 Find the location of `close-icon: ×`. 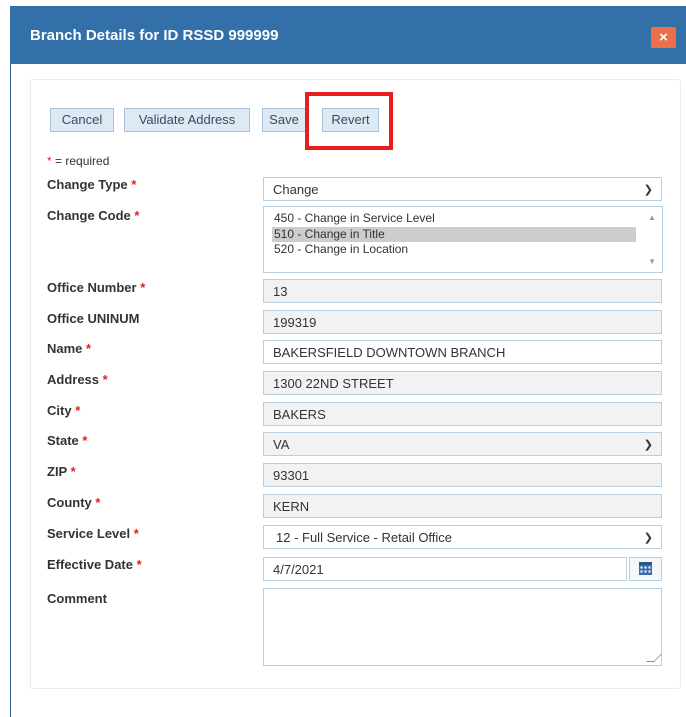

close-icon: × is located at coordinates (663, 37).